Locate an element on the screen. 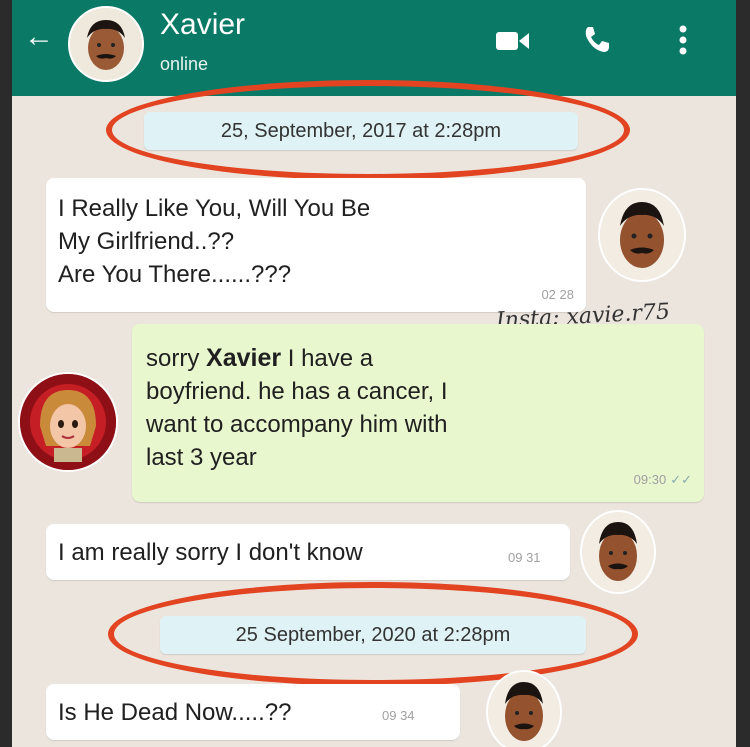 Image resolution: width=750 pixels, height=747 pixels. message-text: I am really sorry I don't know is located at coordinates (210, 552).